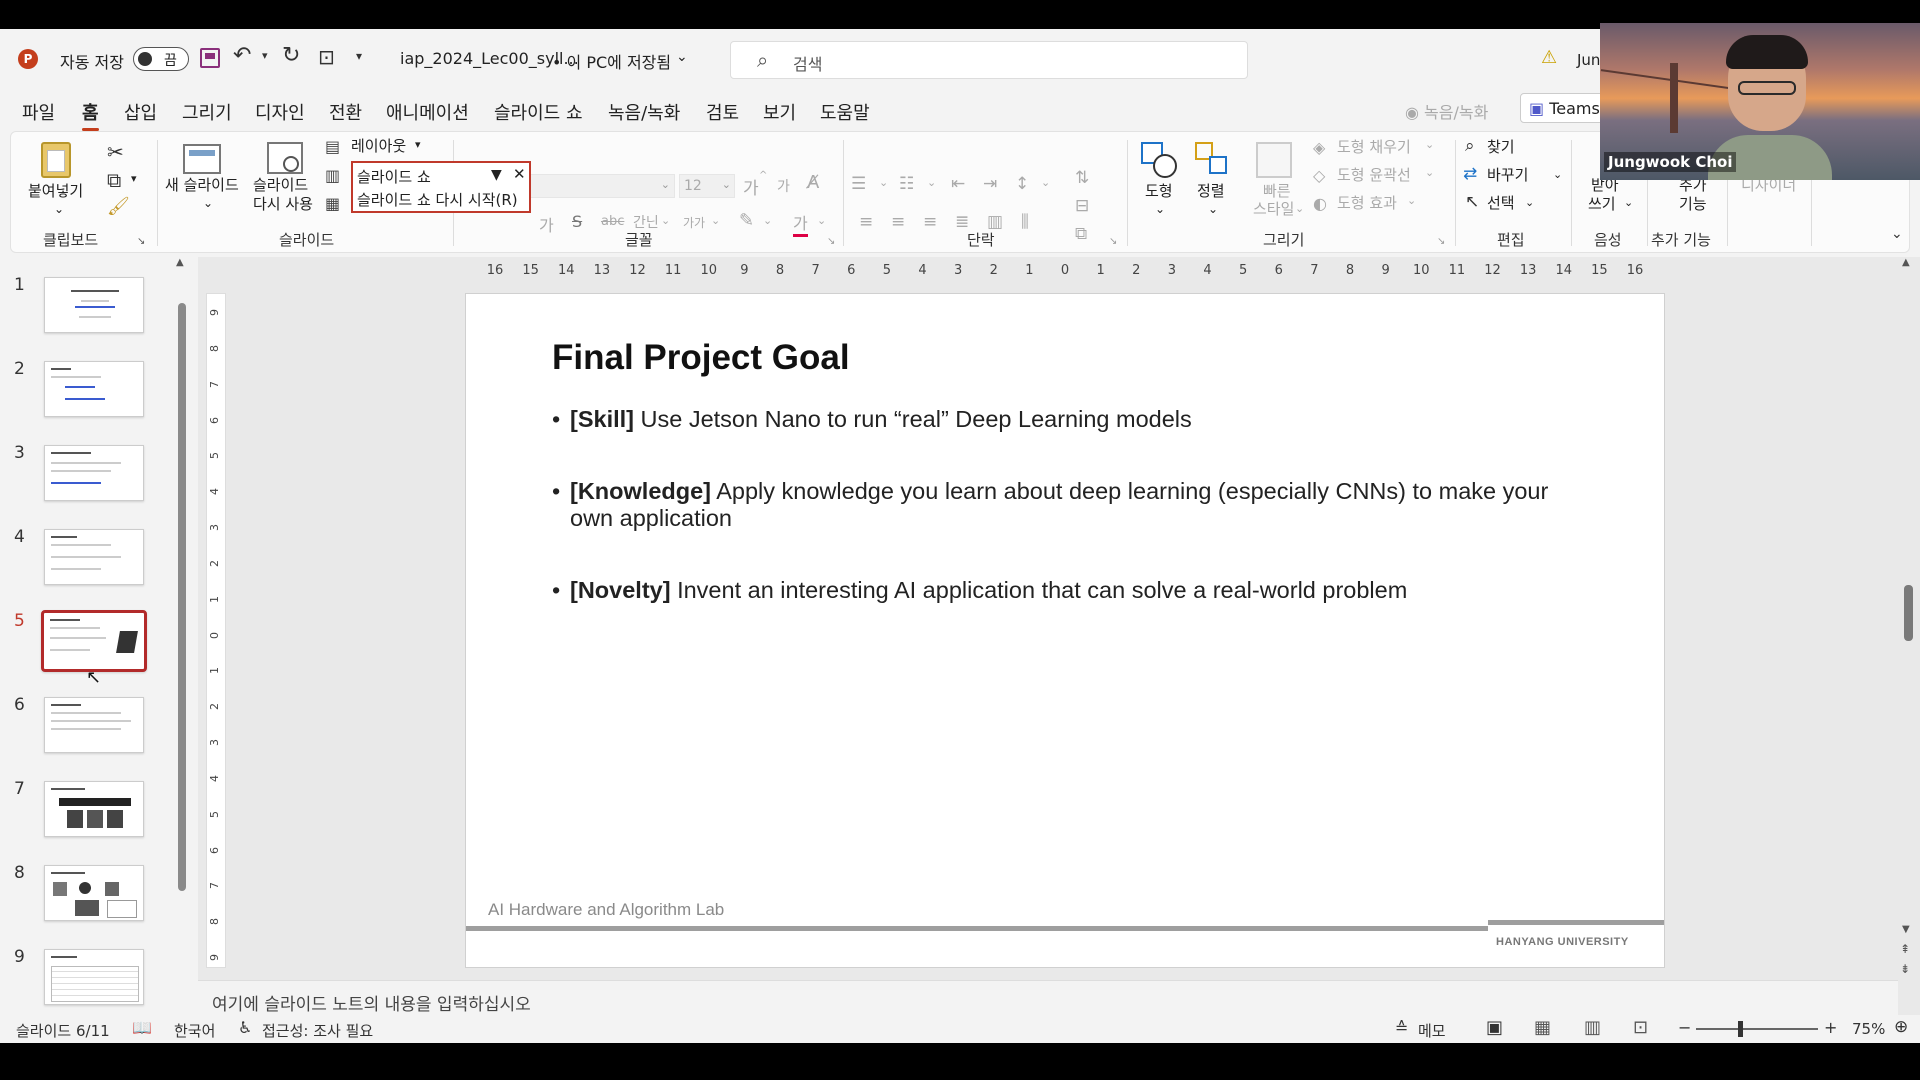  I want to click on replace-icon: ⇄, so click(1470, 174).